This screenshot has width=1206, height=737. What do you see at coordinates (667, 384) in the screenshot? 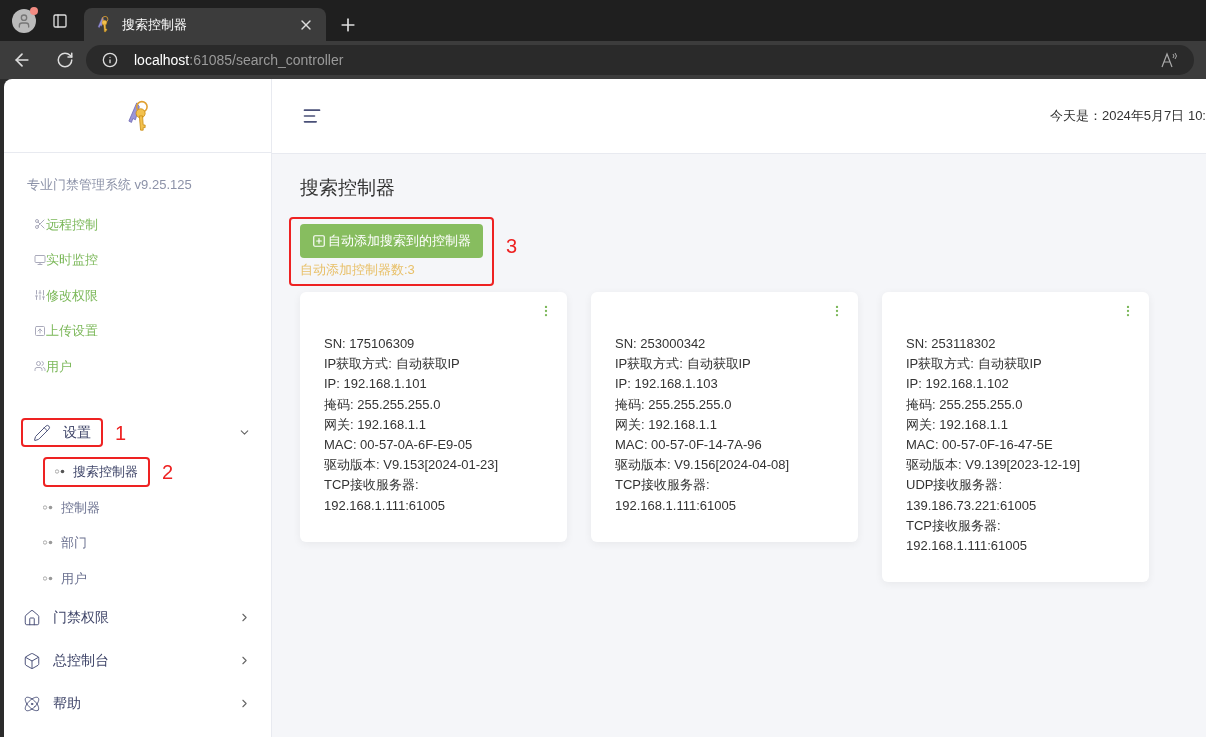
I see `card-info-line: IP: 192.168.1.103` at bounding box center [667, 384].